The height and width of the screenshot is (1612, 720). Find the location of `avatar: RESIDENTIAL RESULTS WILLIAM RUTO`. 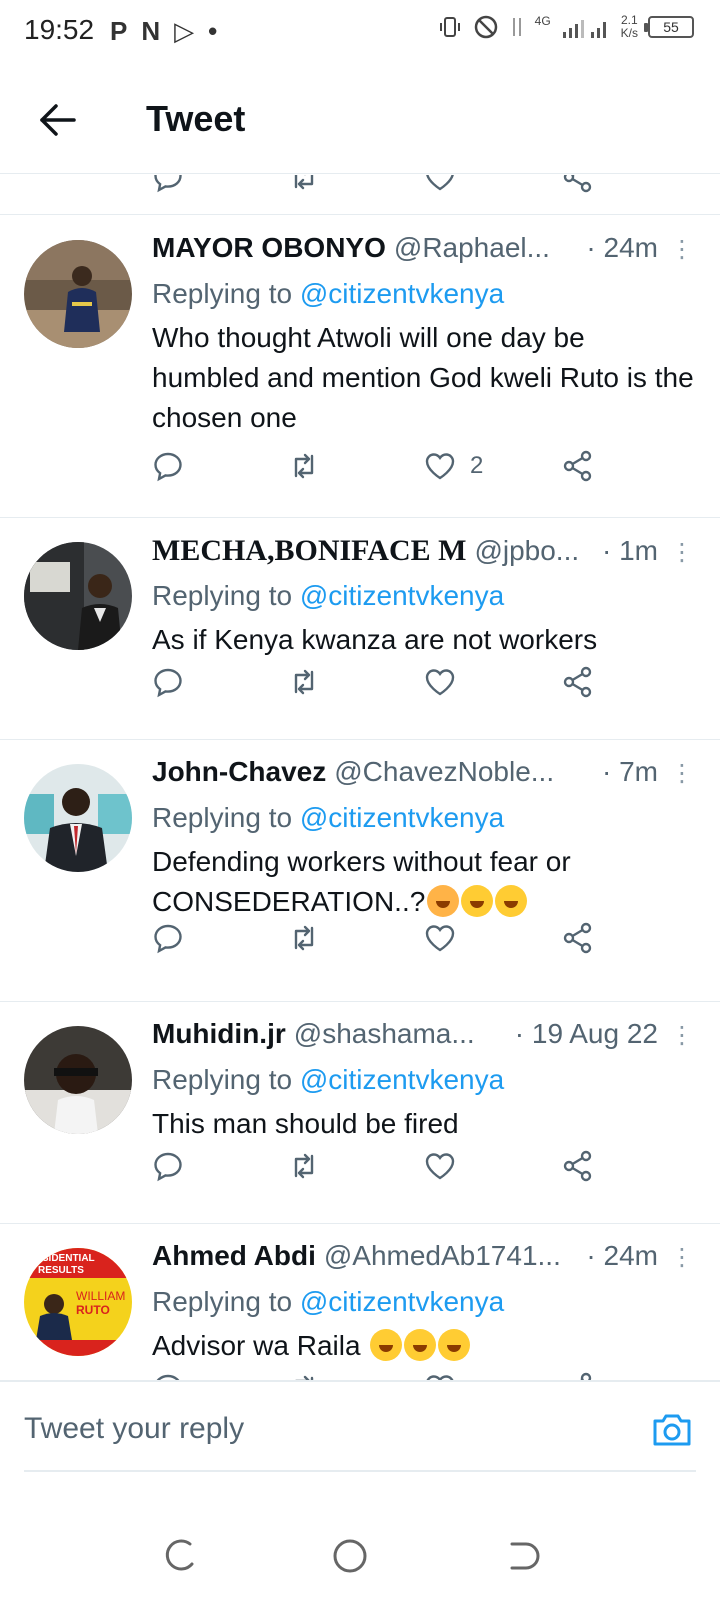

avatar: RESIDENTIAL RESULTS WILLIAM RUTO is located at coordinates (78, 1302).